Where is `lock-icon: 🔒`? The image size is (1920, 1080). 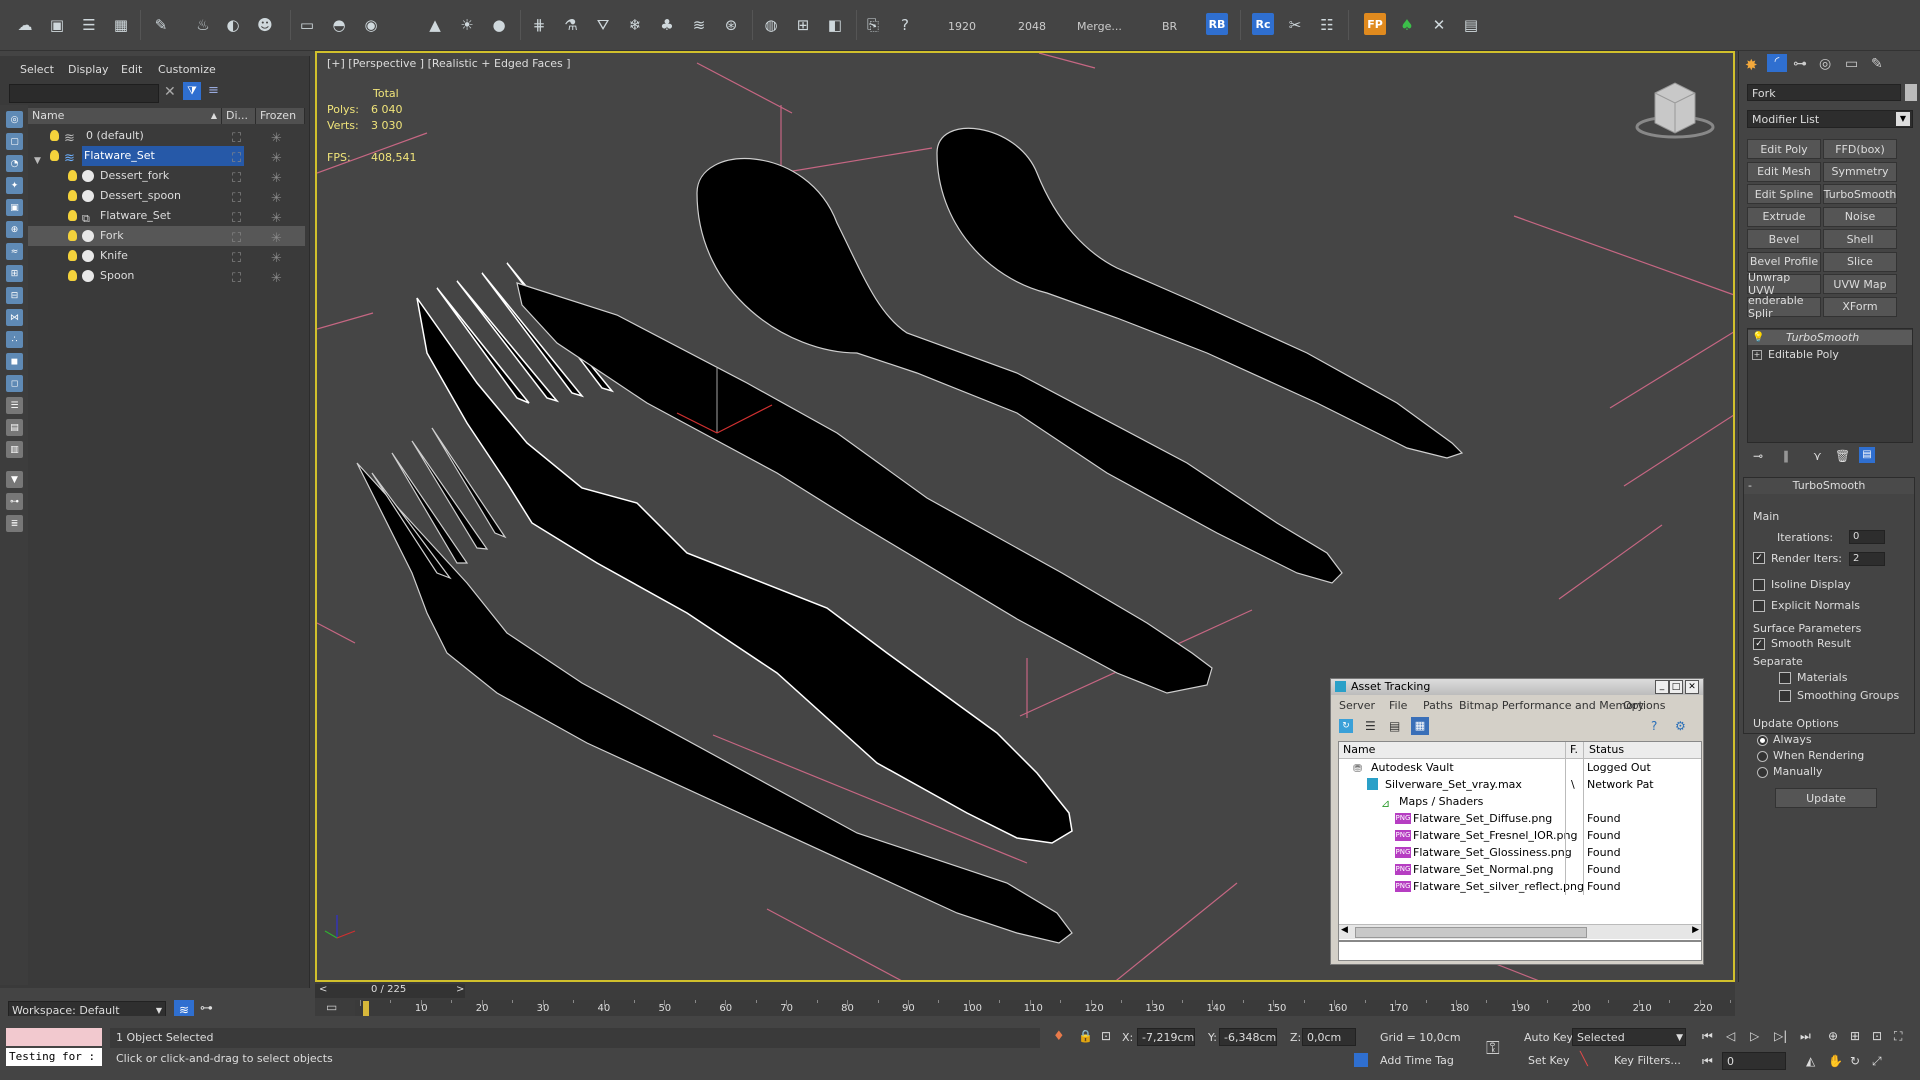 lock-icon: 🔒 is located at coordinates (1085, 1036).